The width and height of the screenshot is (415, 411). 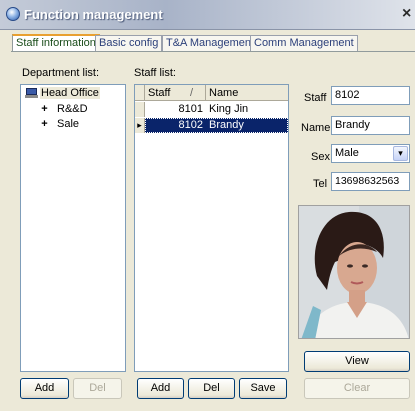 I want to click on sort-indicator-icon: /, so click(x=192, y=93).